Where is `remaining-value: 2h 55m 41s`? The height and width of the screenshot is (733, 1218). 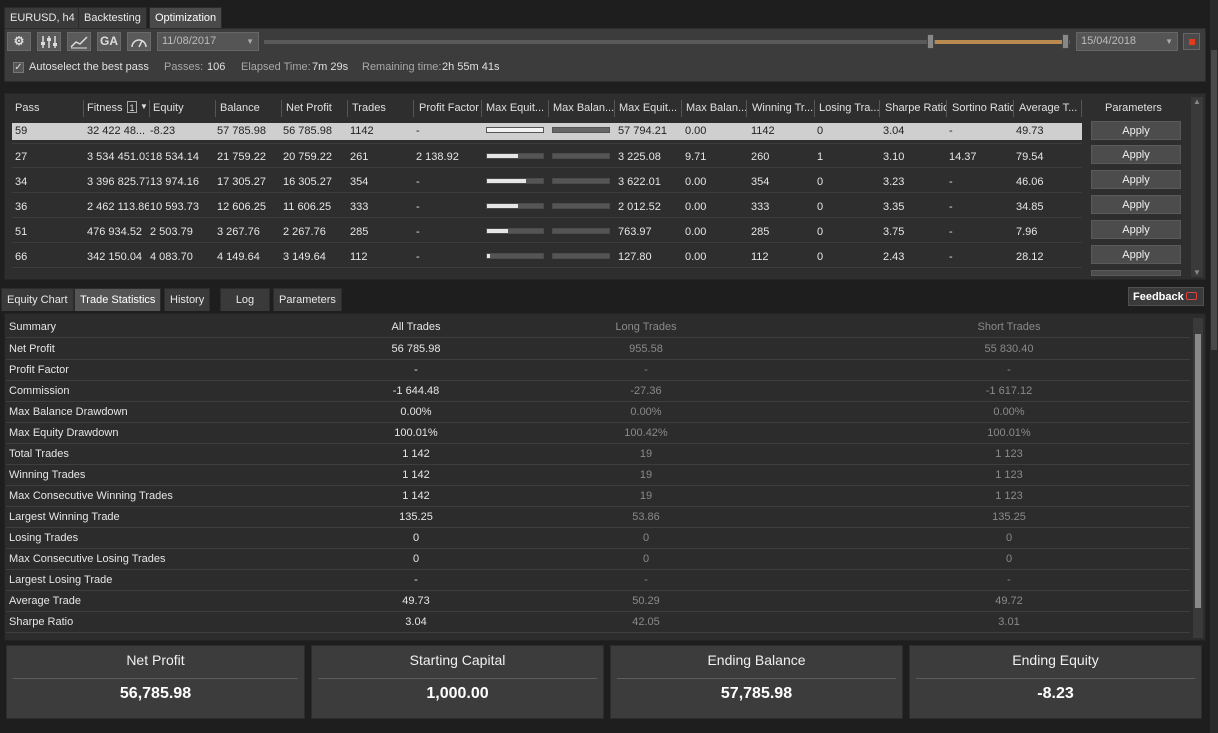 remaining-value: 2h 55m 41s is located at coordinates (471, 67).